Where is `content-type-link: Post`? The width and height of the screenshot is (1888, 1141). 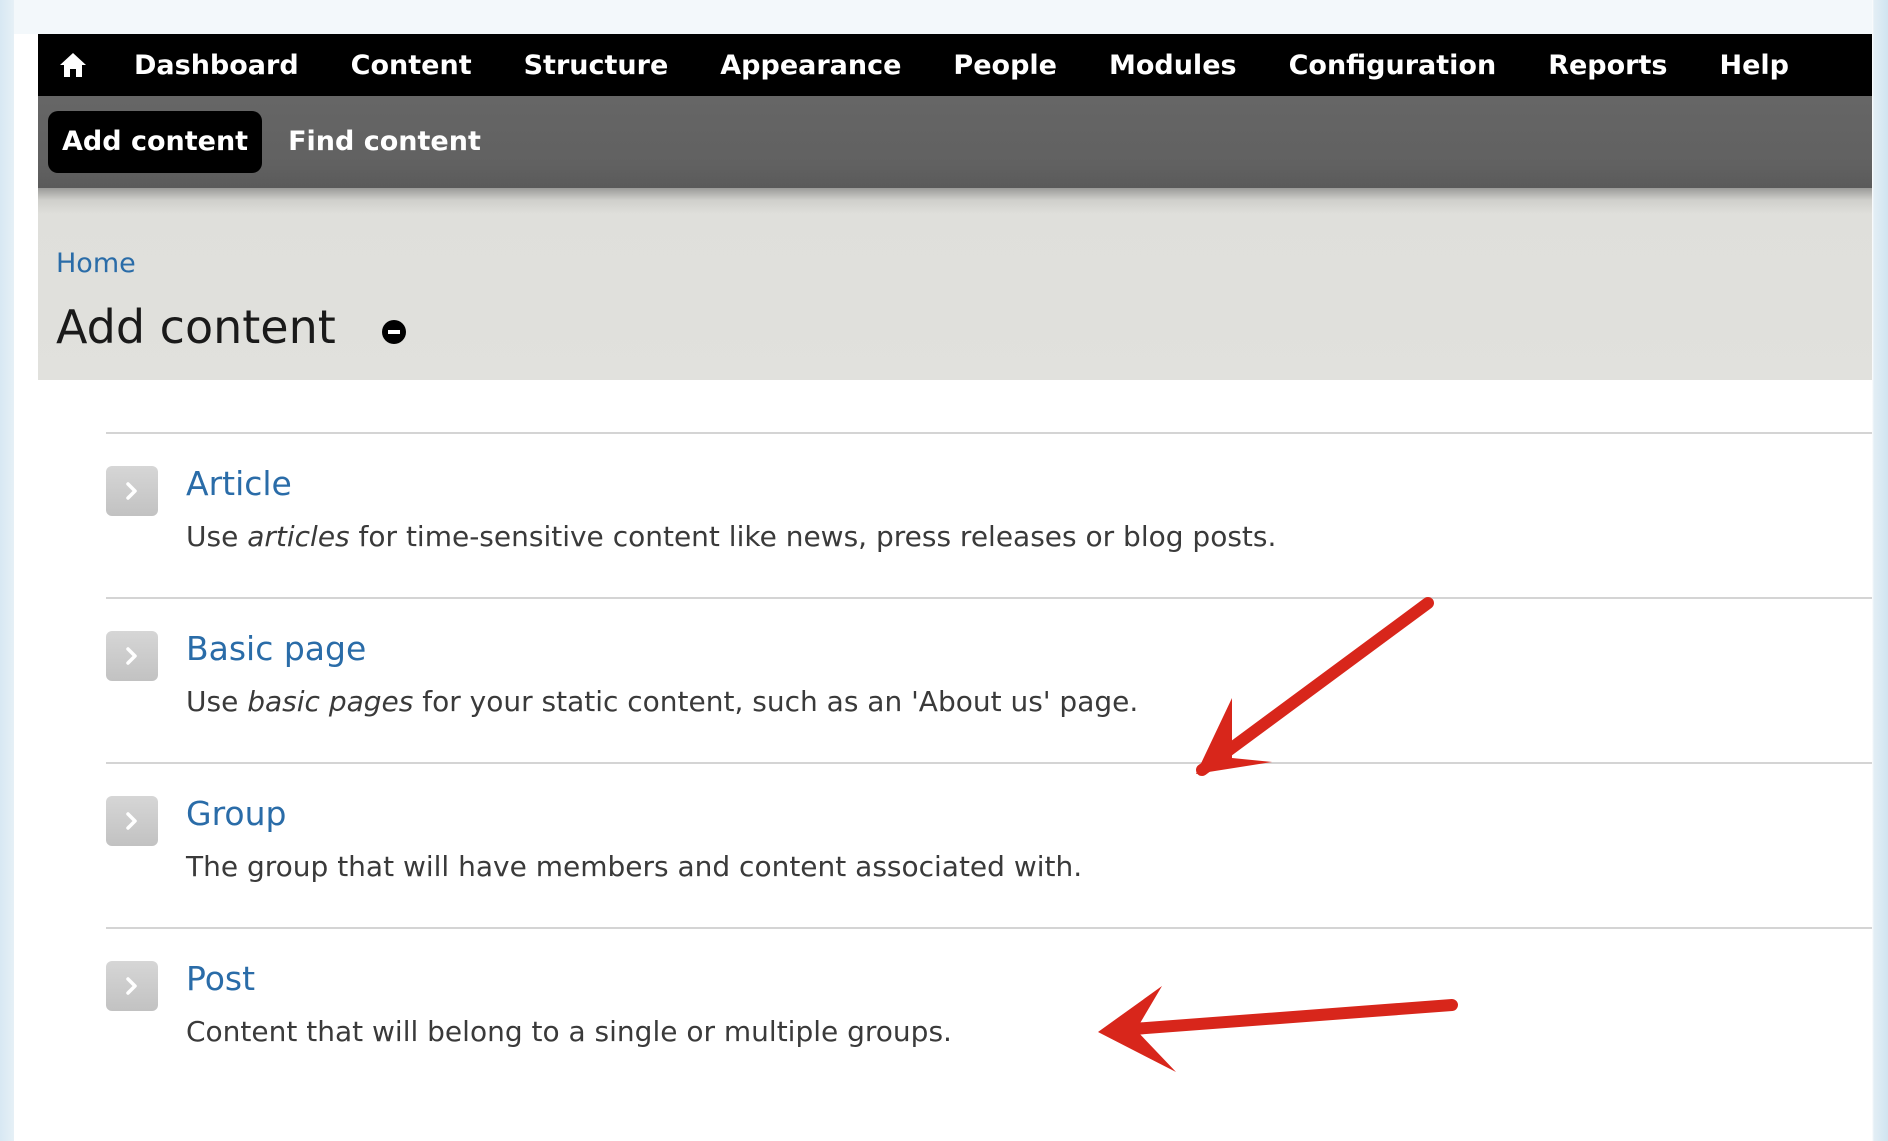 content-type-link: Post is located at coordinates (220, 978).